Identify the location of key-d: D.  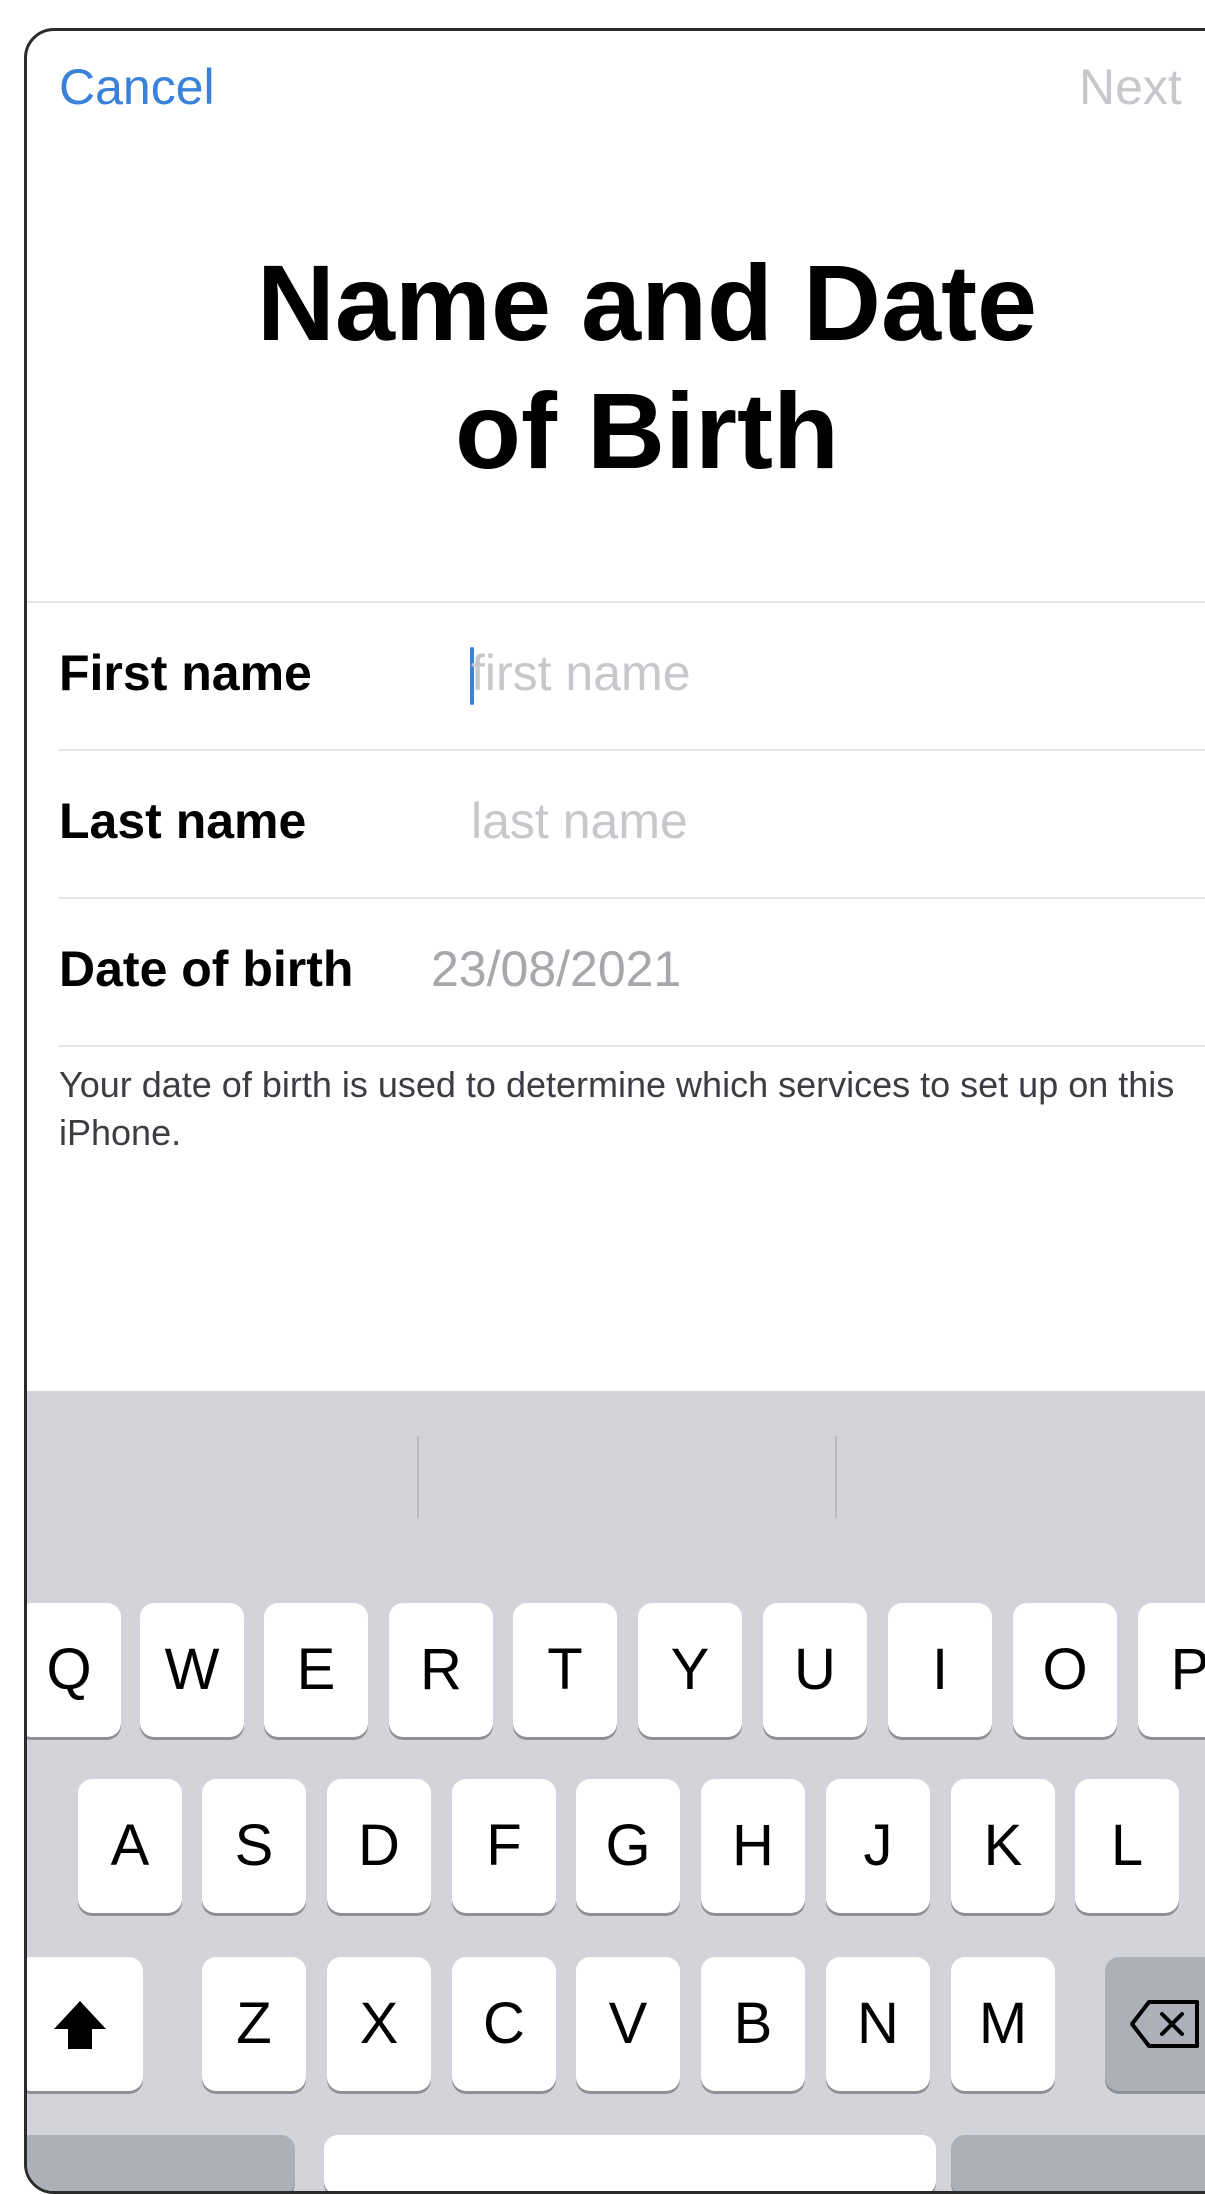
(379, 1846).